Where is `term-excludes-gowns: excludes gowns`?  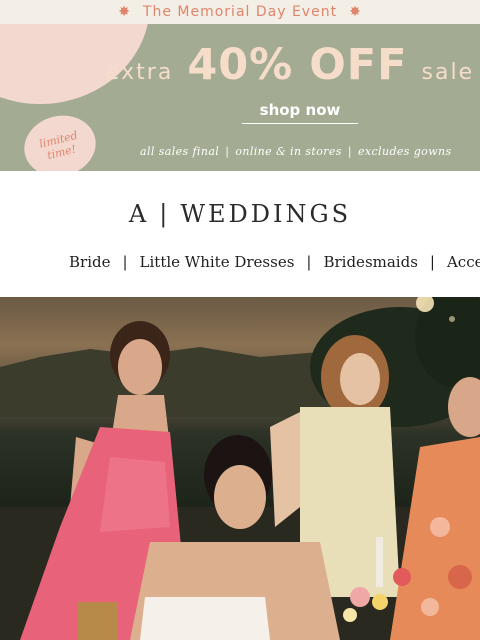
term-excludes-gowns: excludes gowns is located at coordinates (404, 151).